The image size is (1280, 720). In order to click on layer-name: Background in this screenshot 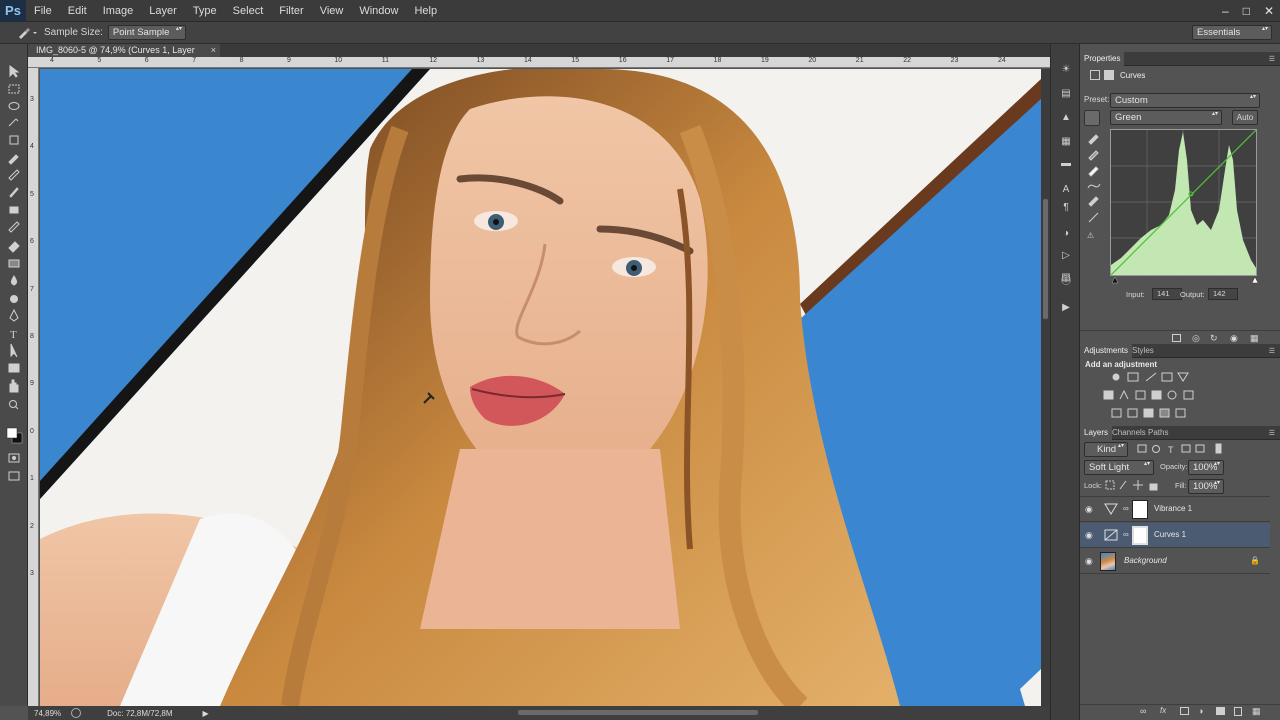, I will do `click(1145, 560)`.